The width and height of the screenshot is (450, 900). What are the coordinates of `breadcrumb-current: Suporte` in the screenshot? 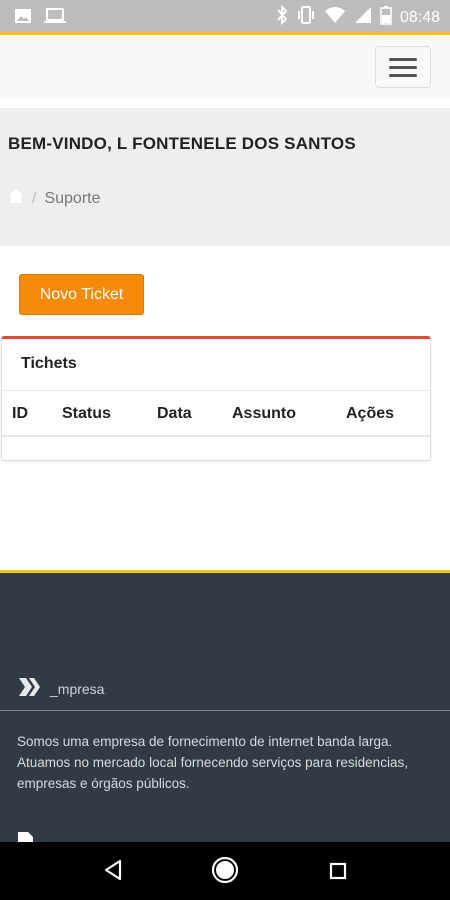 It's located at (72, 198).